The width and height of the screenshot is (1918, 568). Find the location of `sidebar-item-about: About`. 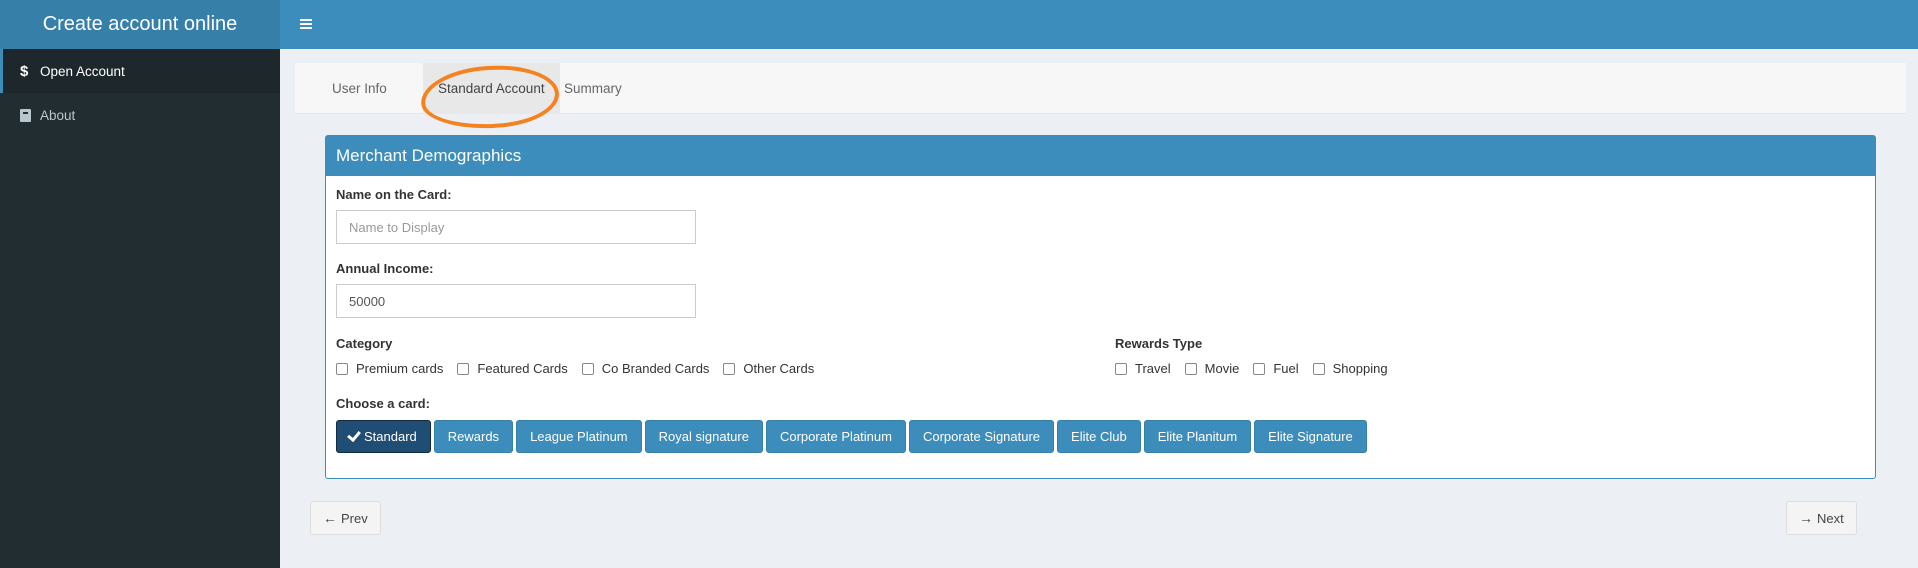

sidebar-item-about: About is located at coordinates (140, 115).